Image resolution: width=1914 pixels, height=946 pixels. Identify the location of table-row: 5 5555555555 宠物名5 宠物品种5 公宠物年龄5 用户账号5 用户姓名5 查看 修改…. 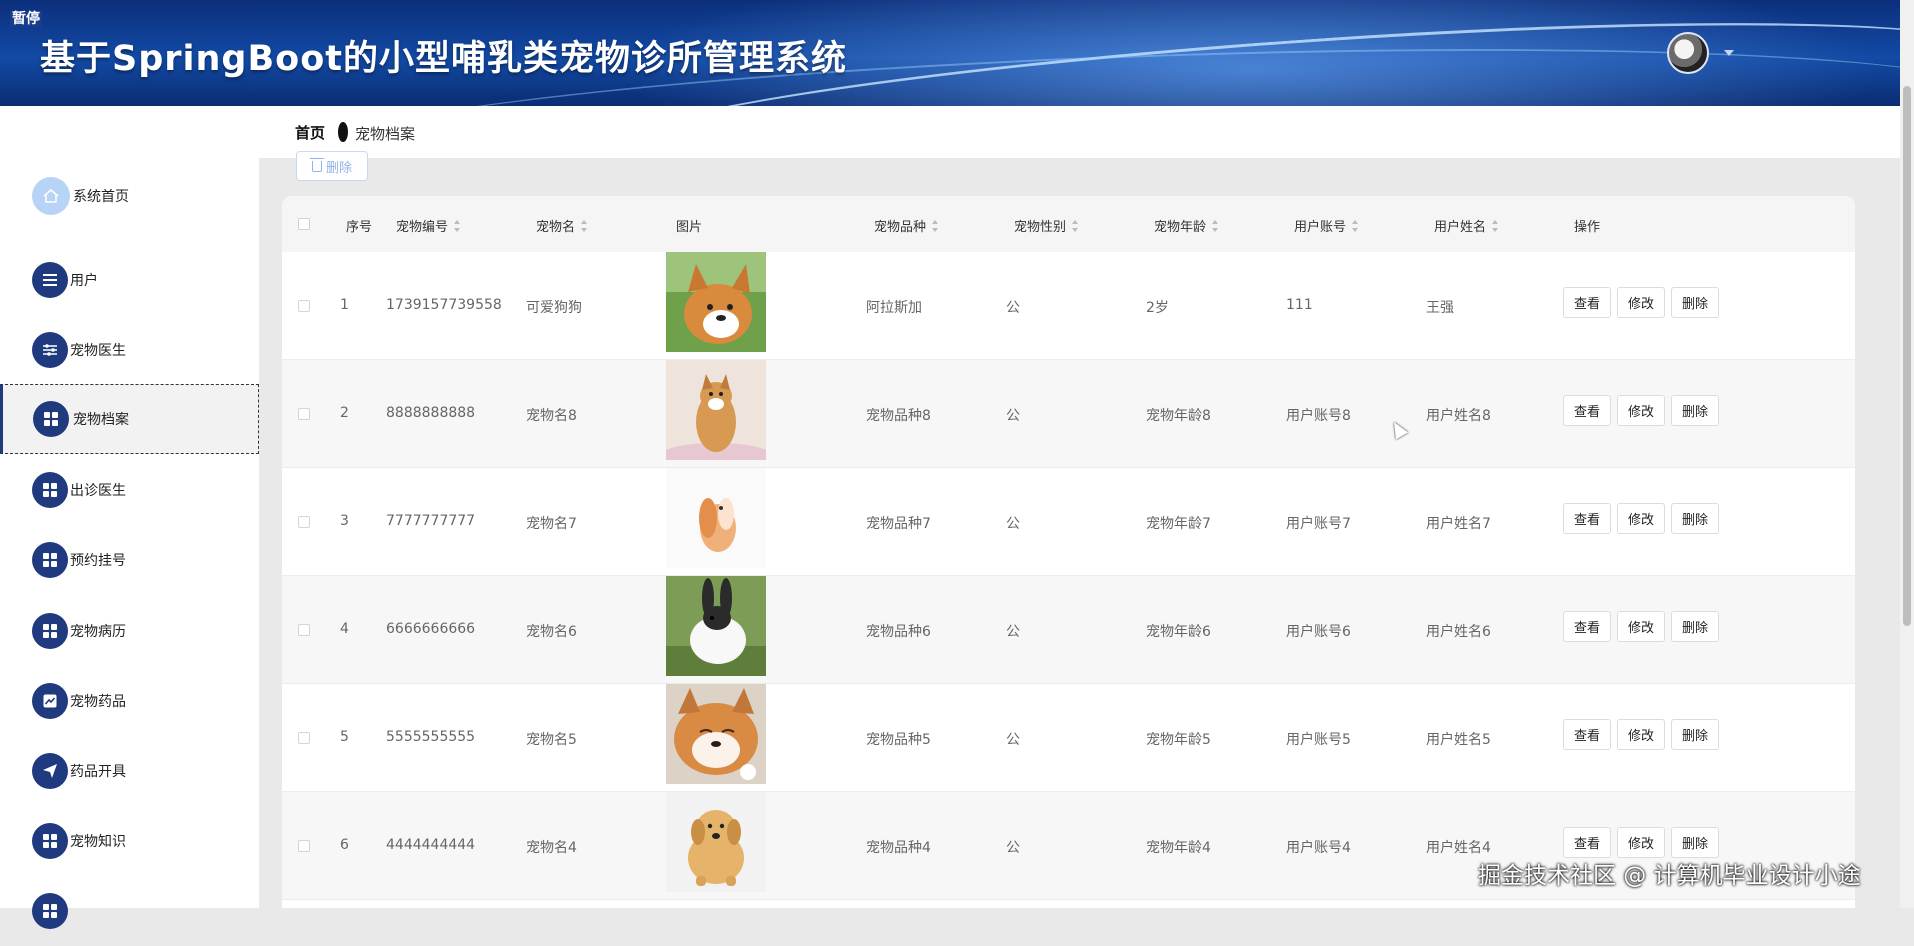
(1068, 738).